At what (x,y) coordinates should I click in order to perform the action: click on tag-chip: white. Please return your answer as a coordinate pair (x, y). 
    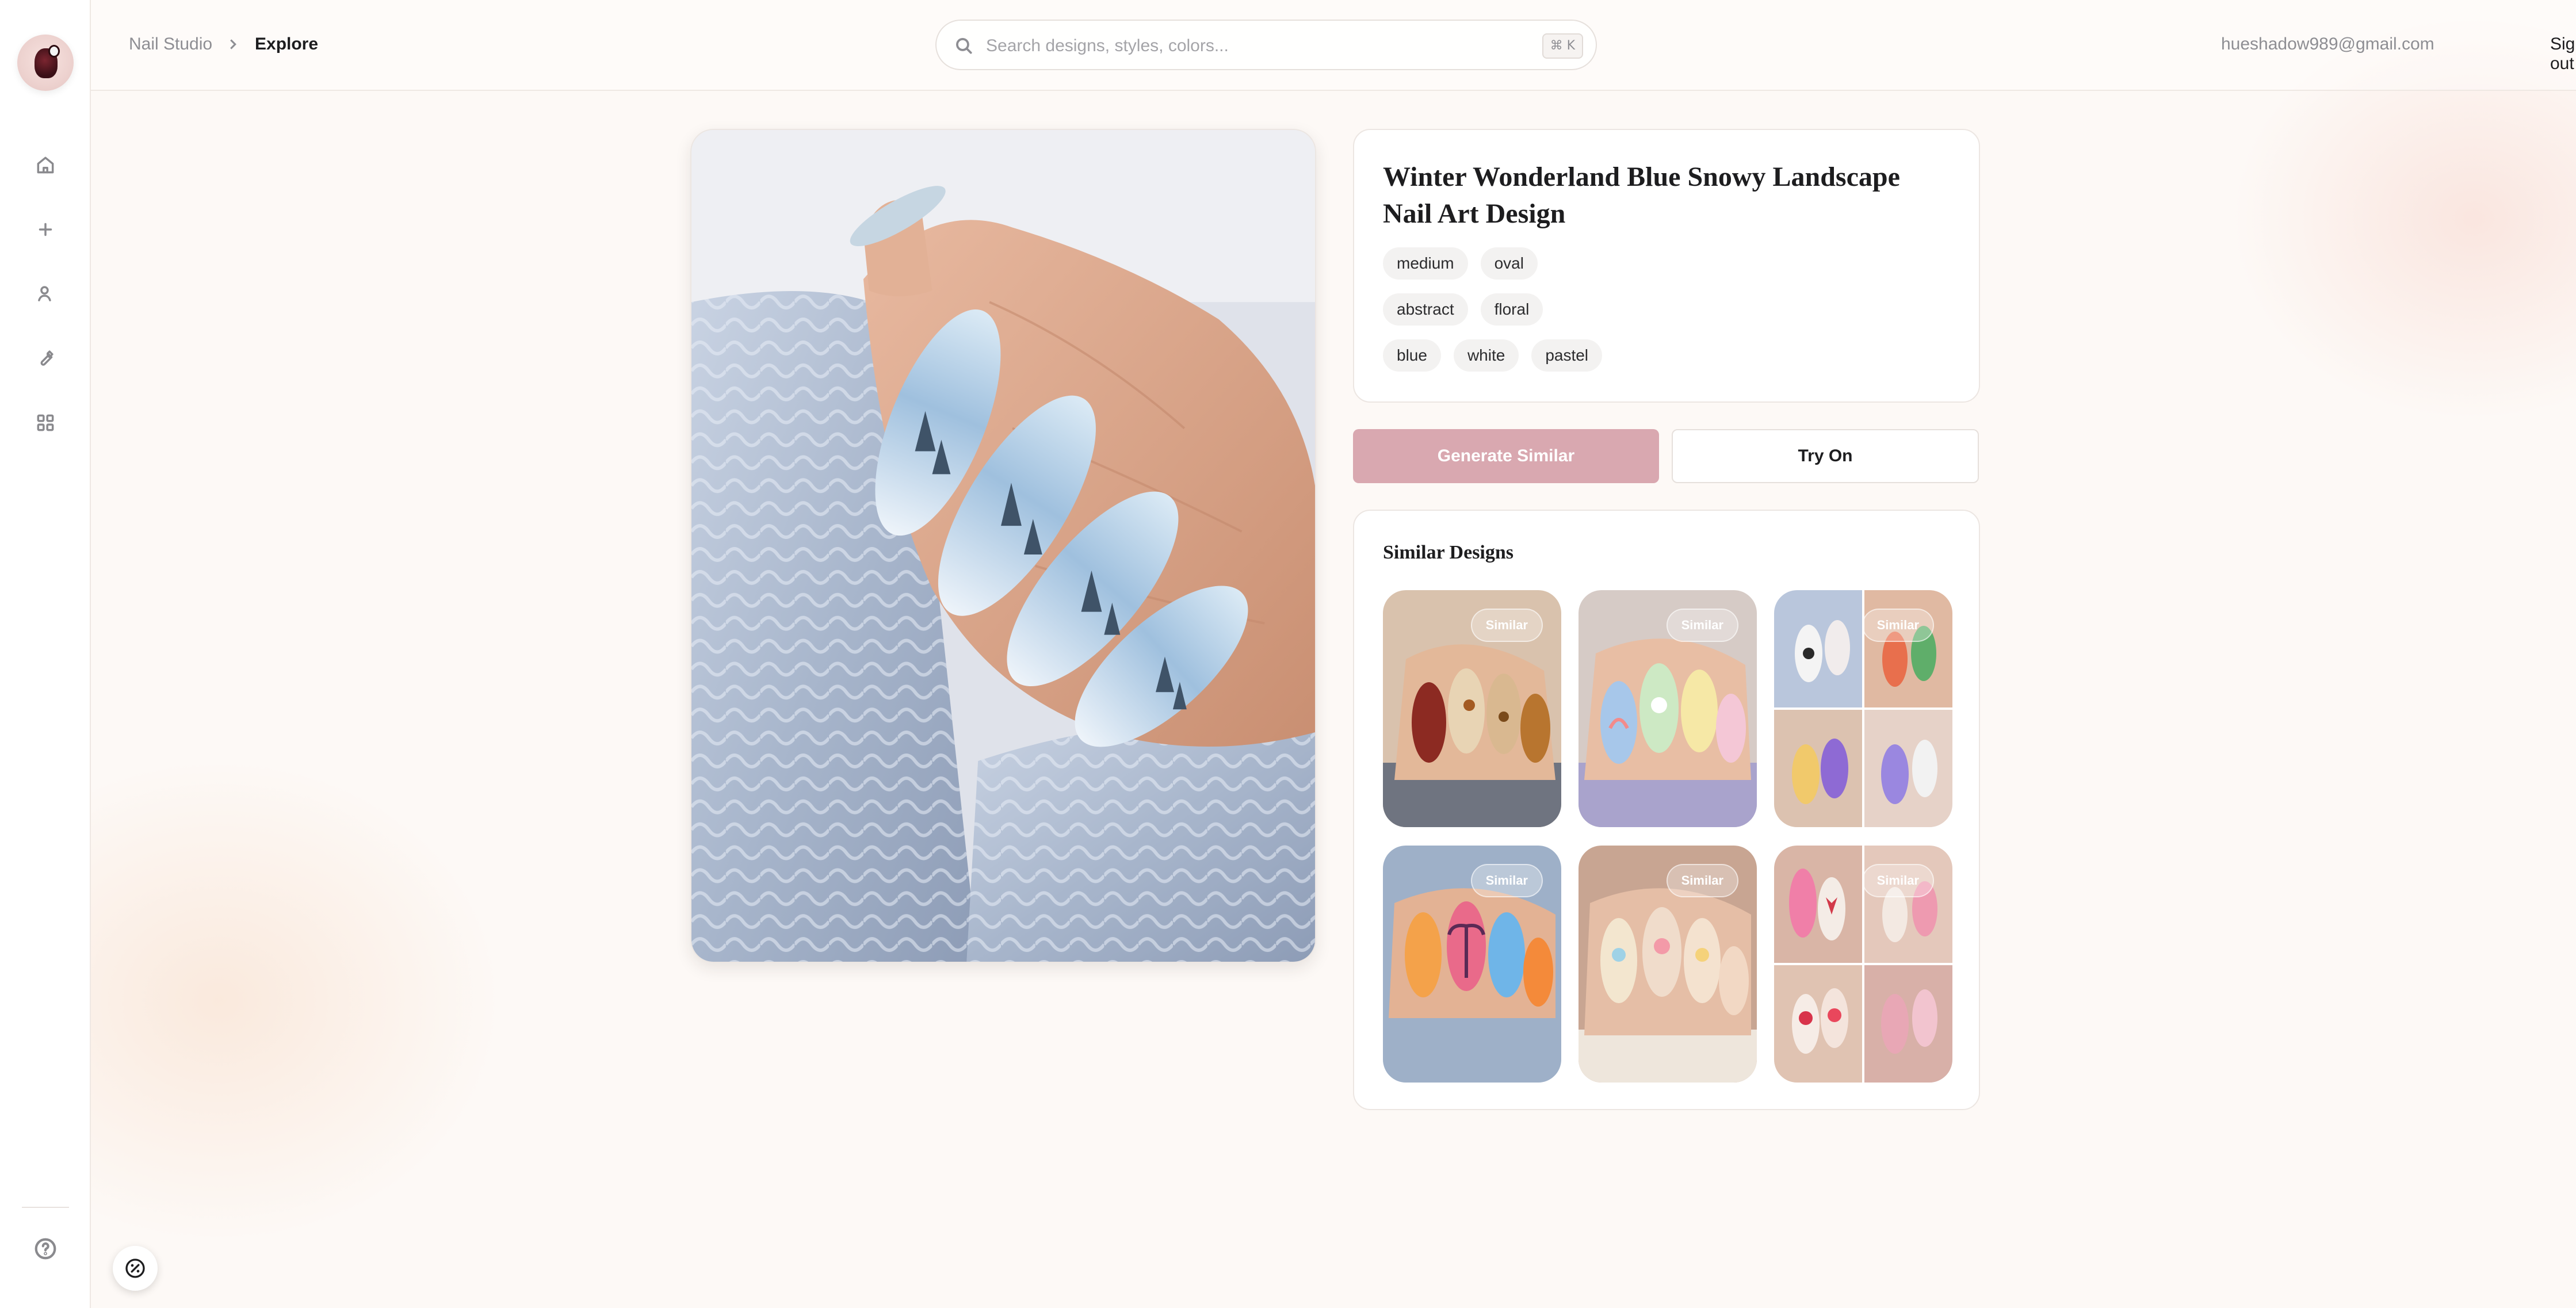
    Looking at the image, I should click on (1486, 355).